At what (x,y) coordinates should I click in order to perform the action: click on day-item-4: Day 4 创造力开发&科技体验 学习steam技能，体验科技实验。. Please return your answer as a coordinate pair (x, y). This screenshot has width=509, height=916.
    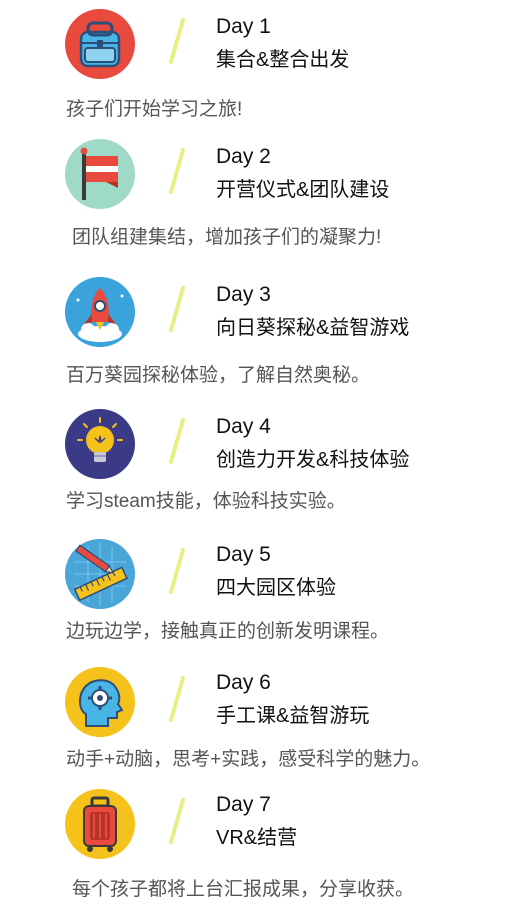
    Looking at the image, I should click on (254, 465).